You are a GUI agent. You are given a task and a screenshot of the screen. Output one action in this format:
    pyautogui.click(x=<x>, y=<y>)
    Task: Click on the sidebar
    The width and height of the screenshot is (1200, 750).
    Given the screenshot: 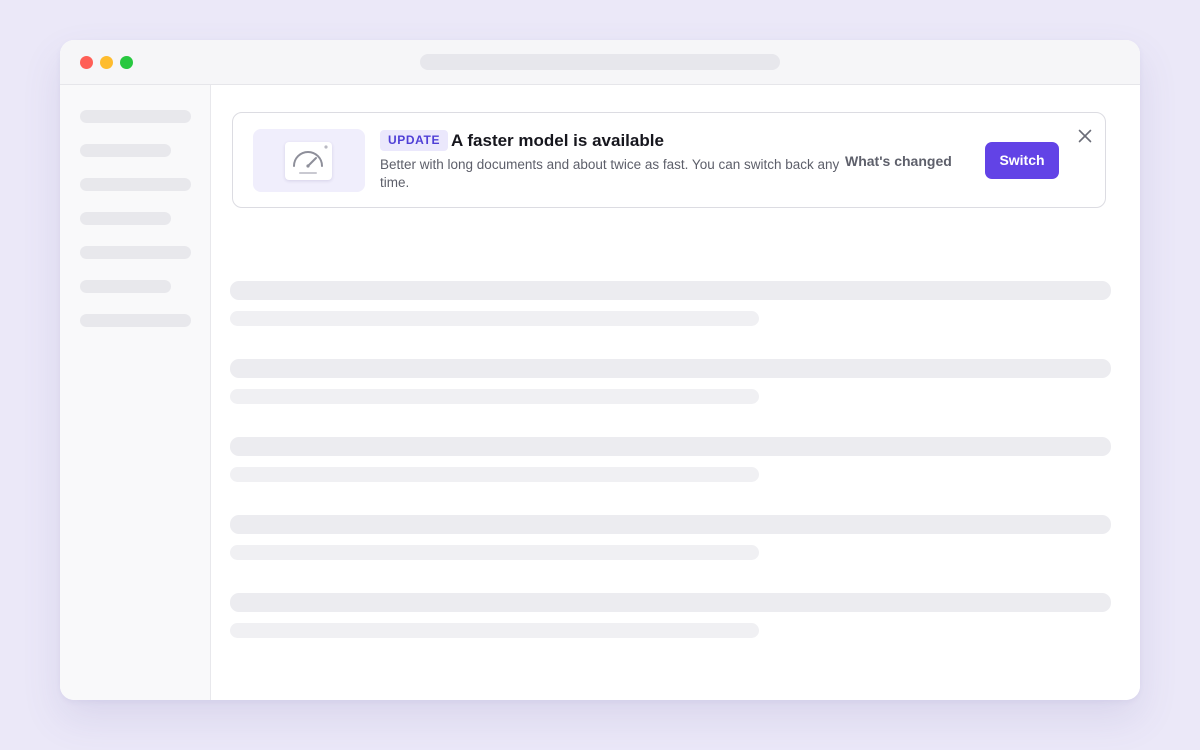 What is the action you would take?
    pyautogui.click(x=135, y=392)
    